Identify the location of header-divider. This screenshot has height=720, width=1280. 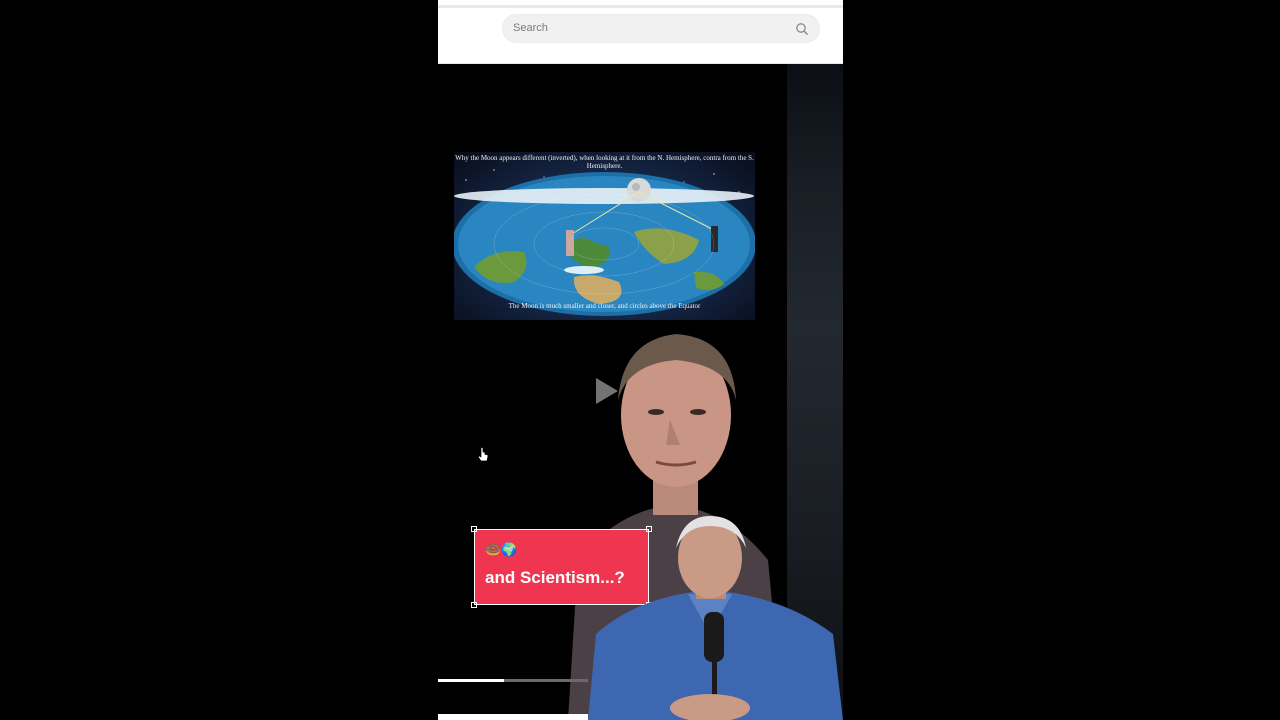
(640, 6).